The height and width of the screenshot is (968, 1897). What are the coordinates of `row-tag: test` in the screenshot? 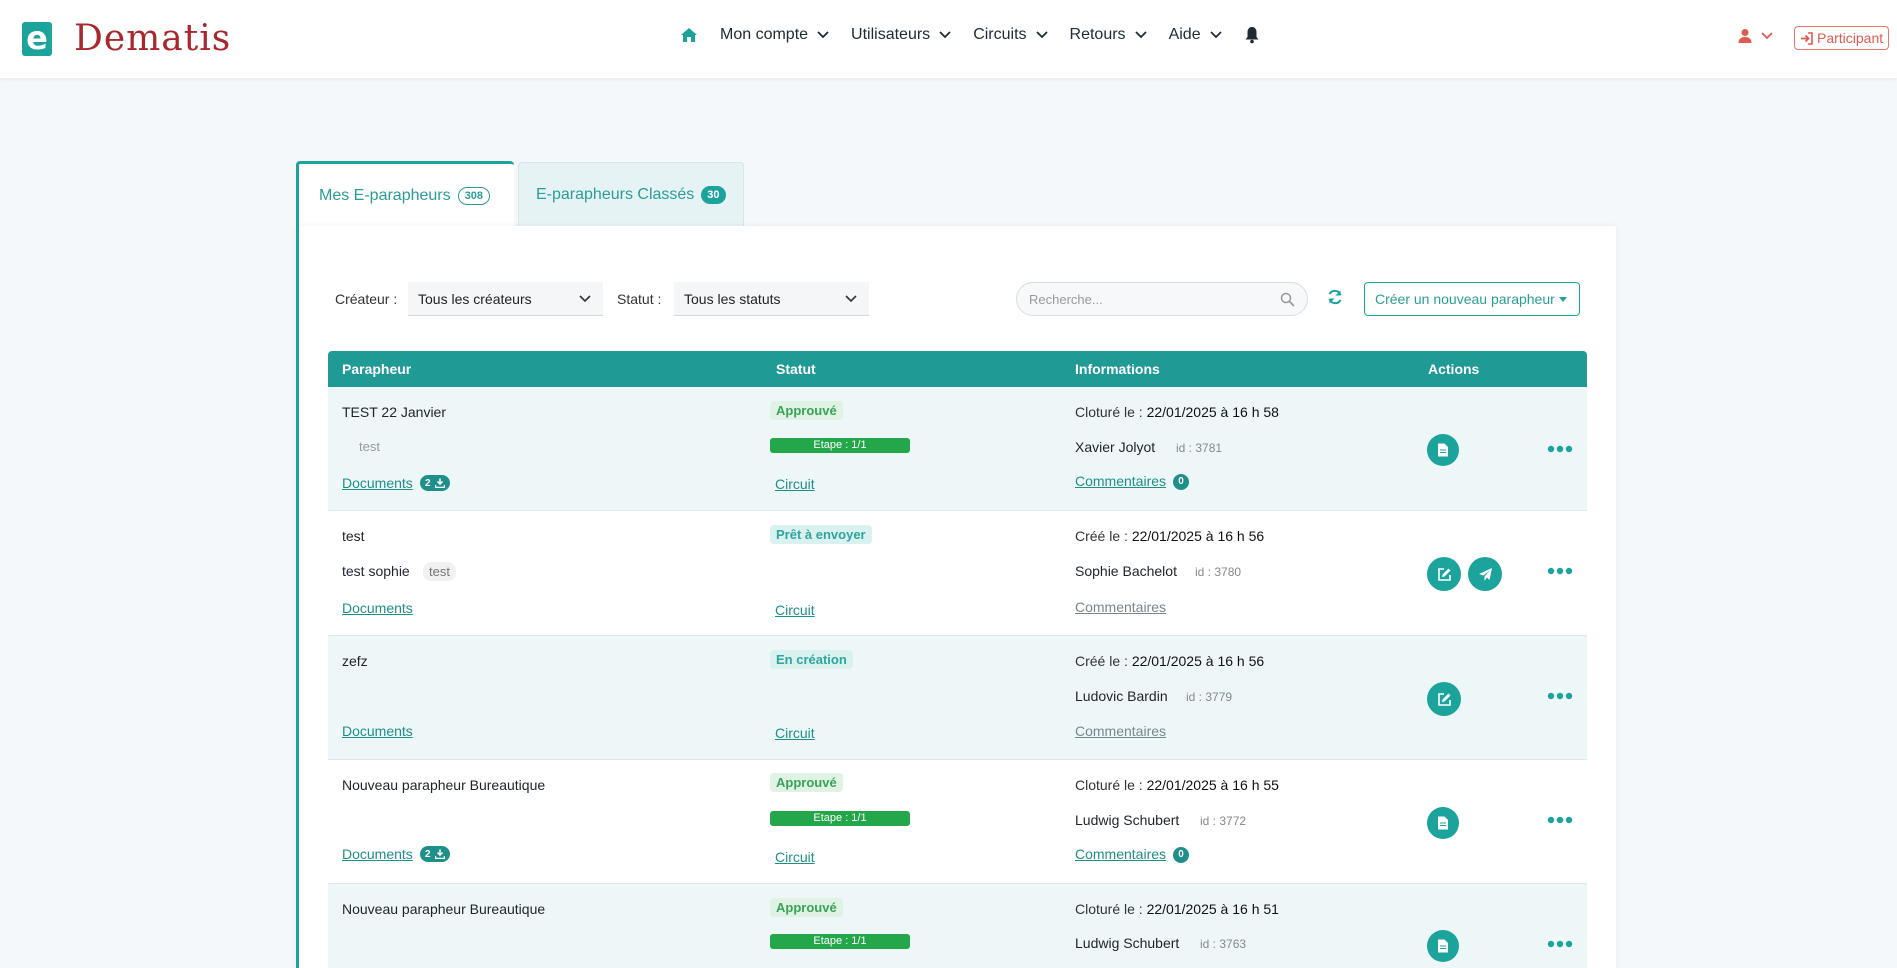 It's located at (439, 571).